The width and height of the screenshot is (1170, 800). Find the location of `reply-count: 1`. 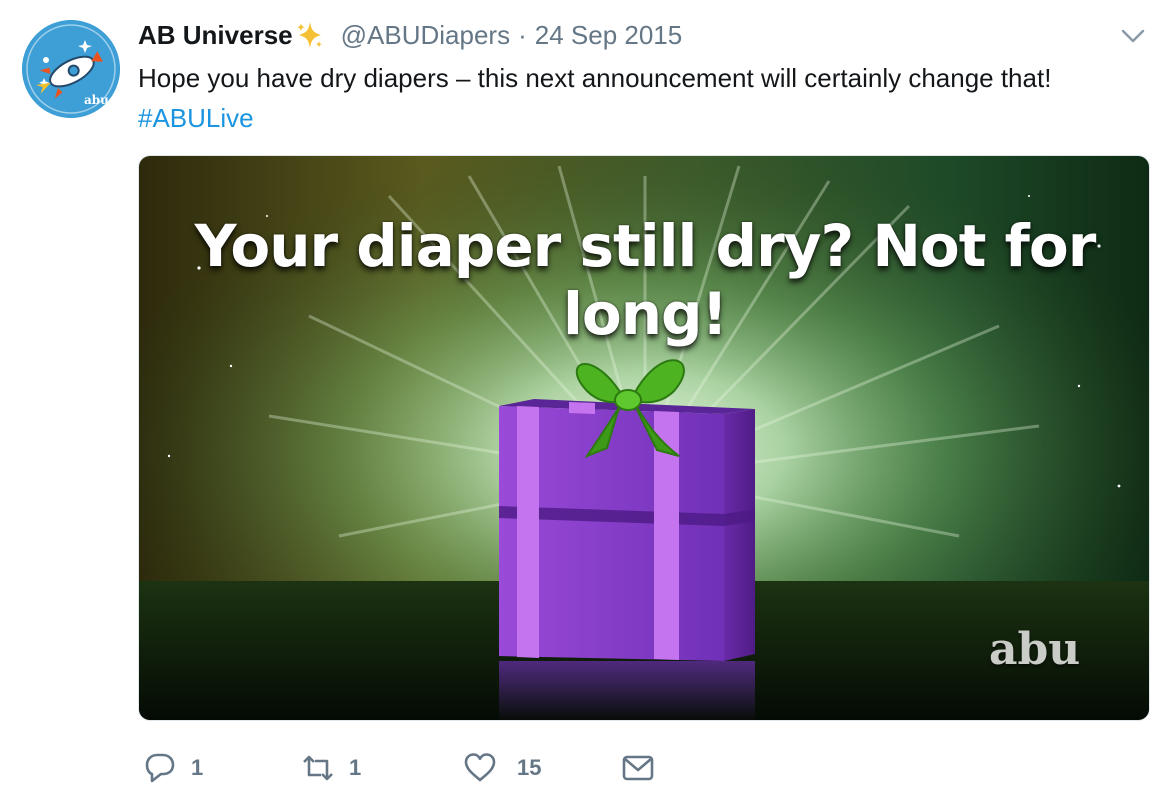

reply-count: 1 is located at coordinates (197, 767).